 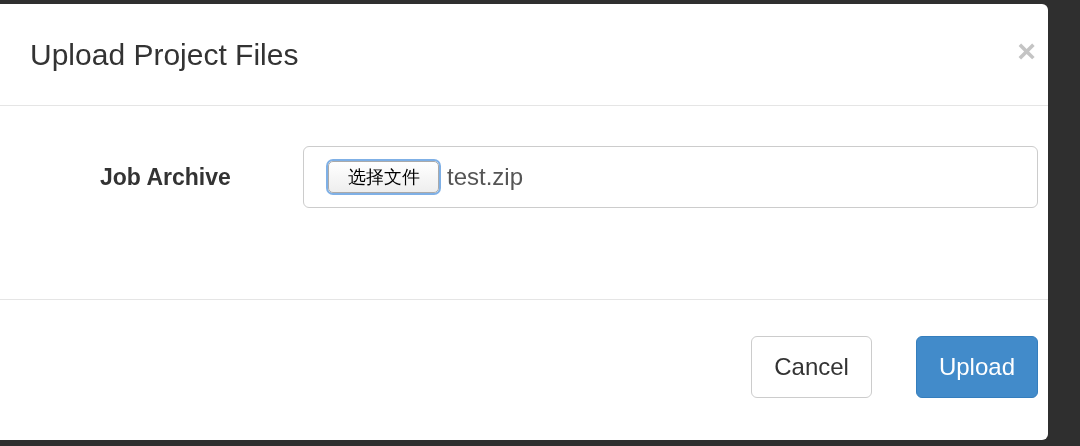 I want to click on cancel-button: Cancel, so click(x=811, y=367).